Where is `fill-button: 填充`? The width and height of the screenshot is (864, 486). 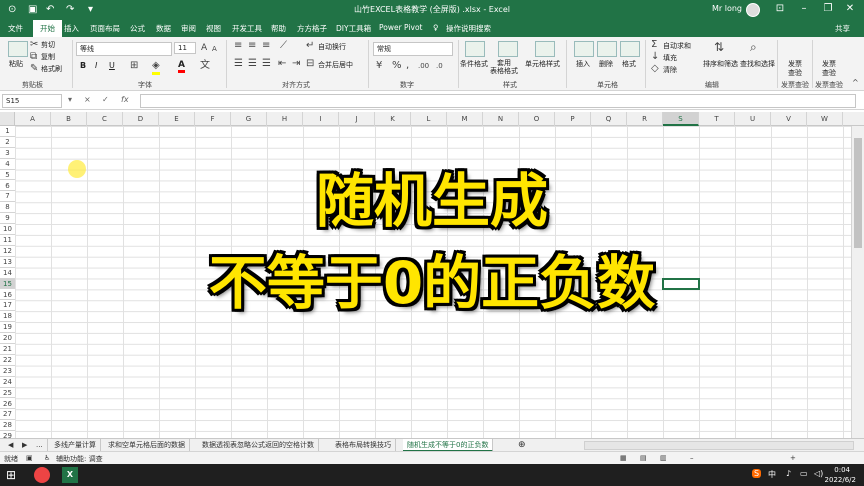
fill-button: 填充 is located at coordinates (670, 58).